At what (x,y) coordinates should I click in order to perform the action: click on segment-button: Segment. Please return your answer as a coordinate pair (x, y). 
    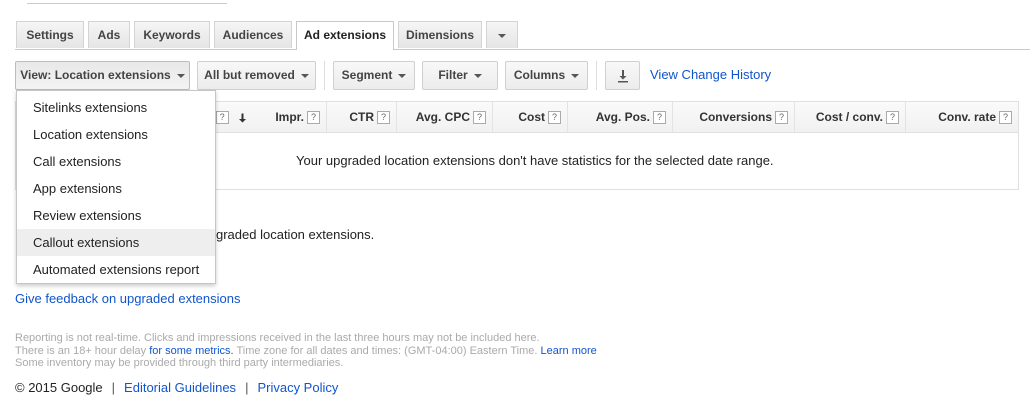
    Looking at the image, I should click on (374, 75).